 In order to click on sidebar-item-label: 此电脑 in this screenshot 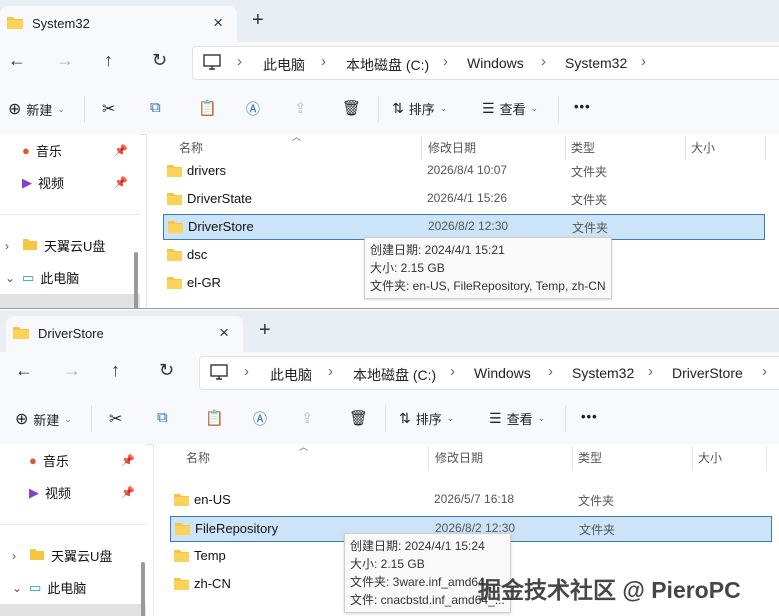, I will do `click(67, 588)`.